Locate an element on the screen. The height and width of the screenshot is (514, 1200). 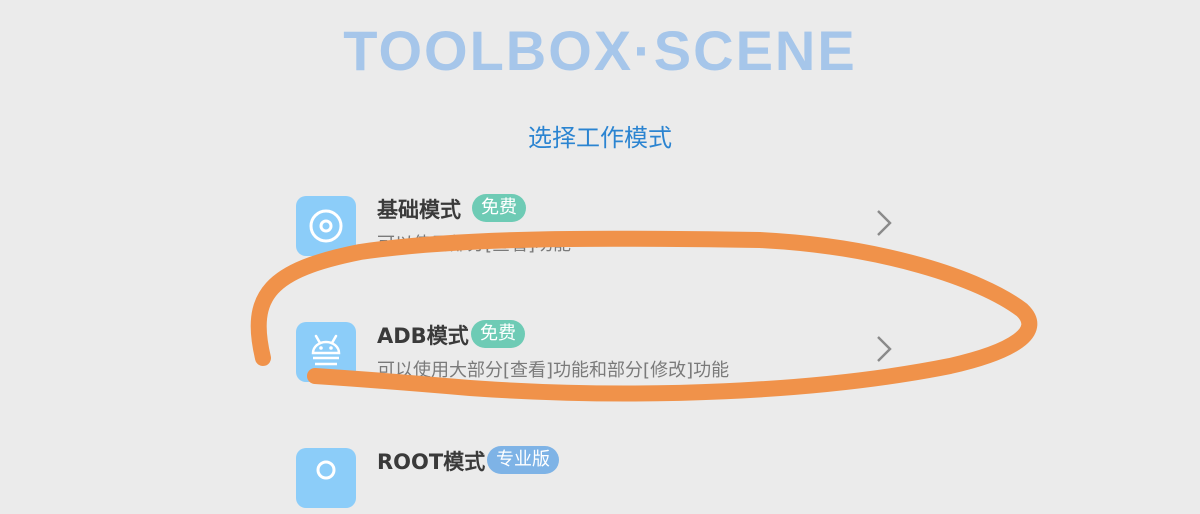
mode-item-adb: ADB模式 免费 可以使用大部分[查看]功能和部分[修改]功能 is located at coordinates (600, 353).